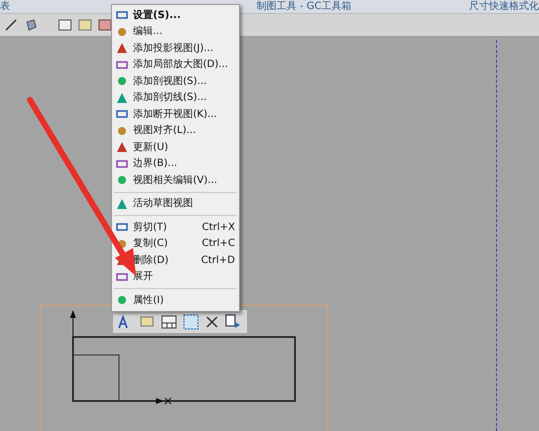 Image resolution: width=539 pixels, height=431 pixels. I want to click on shortcut-label: Ctrl+D, so click(218, 261).